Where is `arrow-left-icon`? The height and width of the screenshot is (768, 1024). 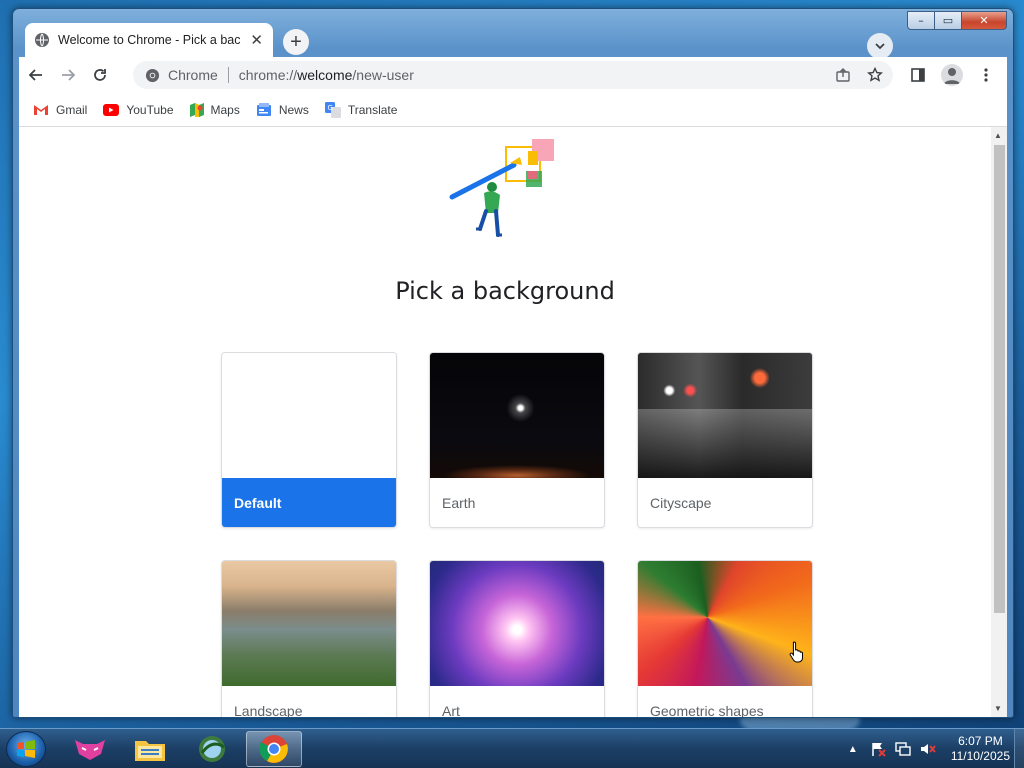 arrow-left-icon is located at coordinates (35, 75).